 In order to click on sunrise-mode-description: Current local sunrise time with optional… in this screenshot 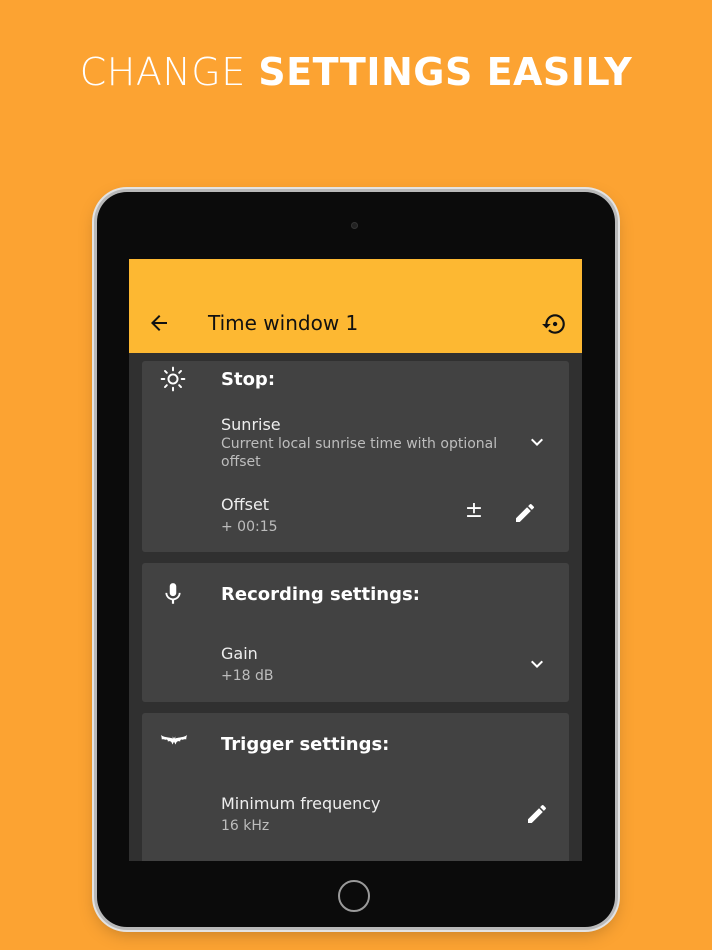, I will do `click(359, 453)`.